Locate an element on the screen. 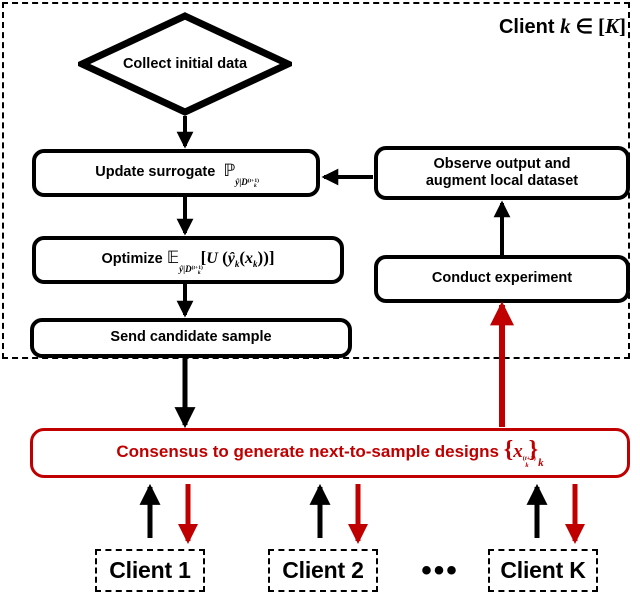 The height and width of the screenshot is (596, 640). send-candidate-sample-label: Send candidate sample is located at coordinates (191, 337).